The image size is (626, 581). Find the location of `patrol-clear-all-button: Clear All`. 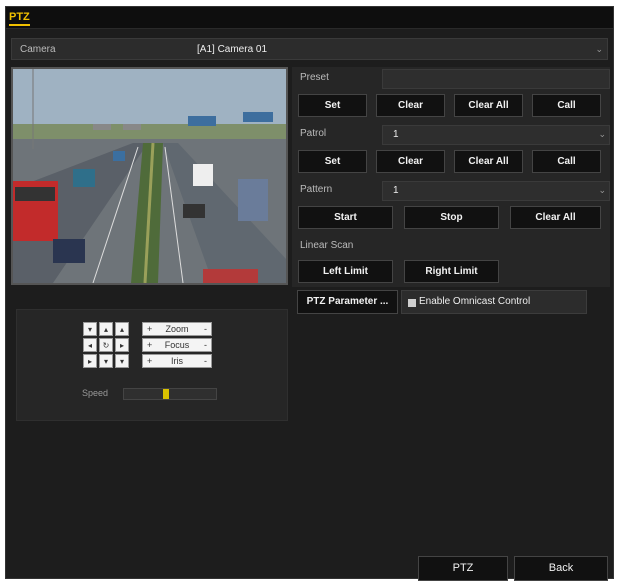

patrol-clear-all-button: Clear All is located at coordinates (488, 161).